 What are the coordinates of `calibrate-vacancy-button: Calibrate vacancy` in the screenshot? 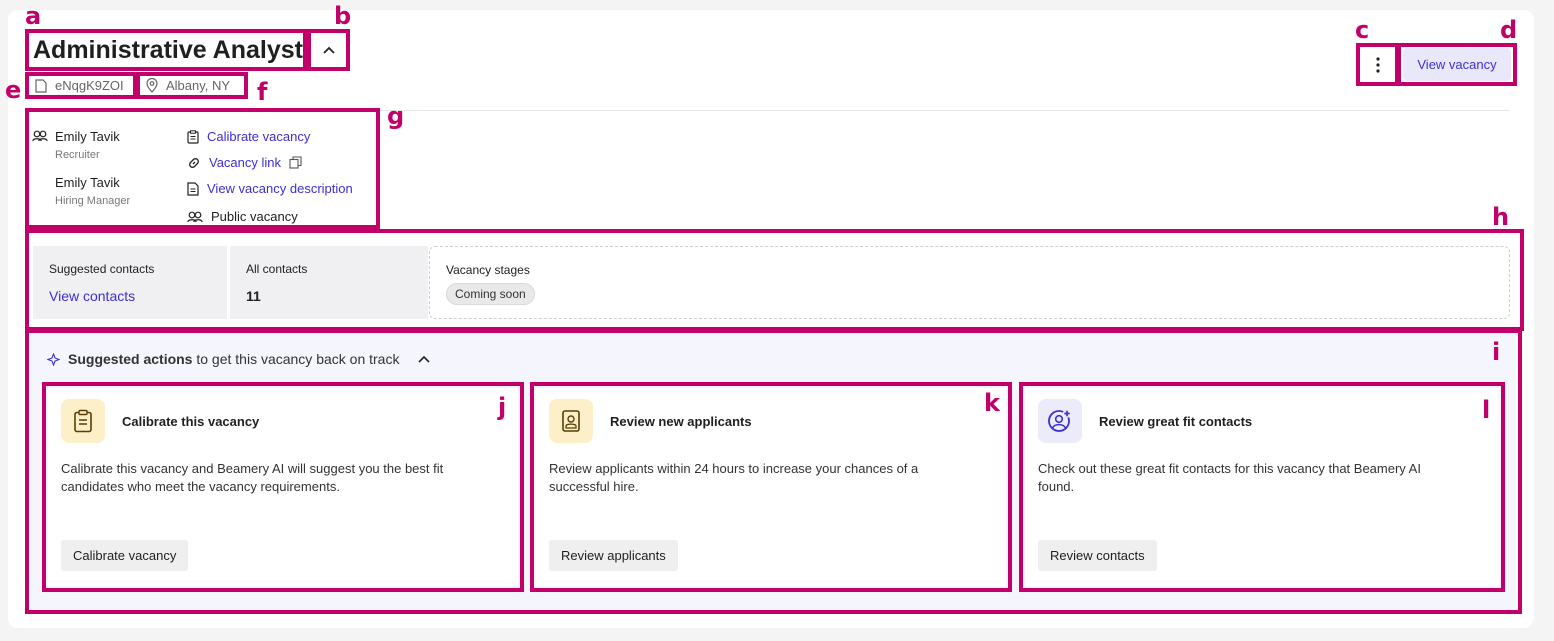 It's located at (125, 555).